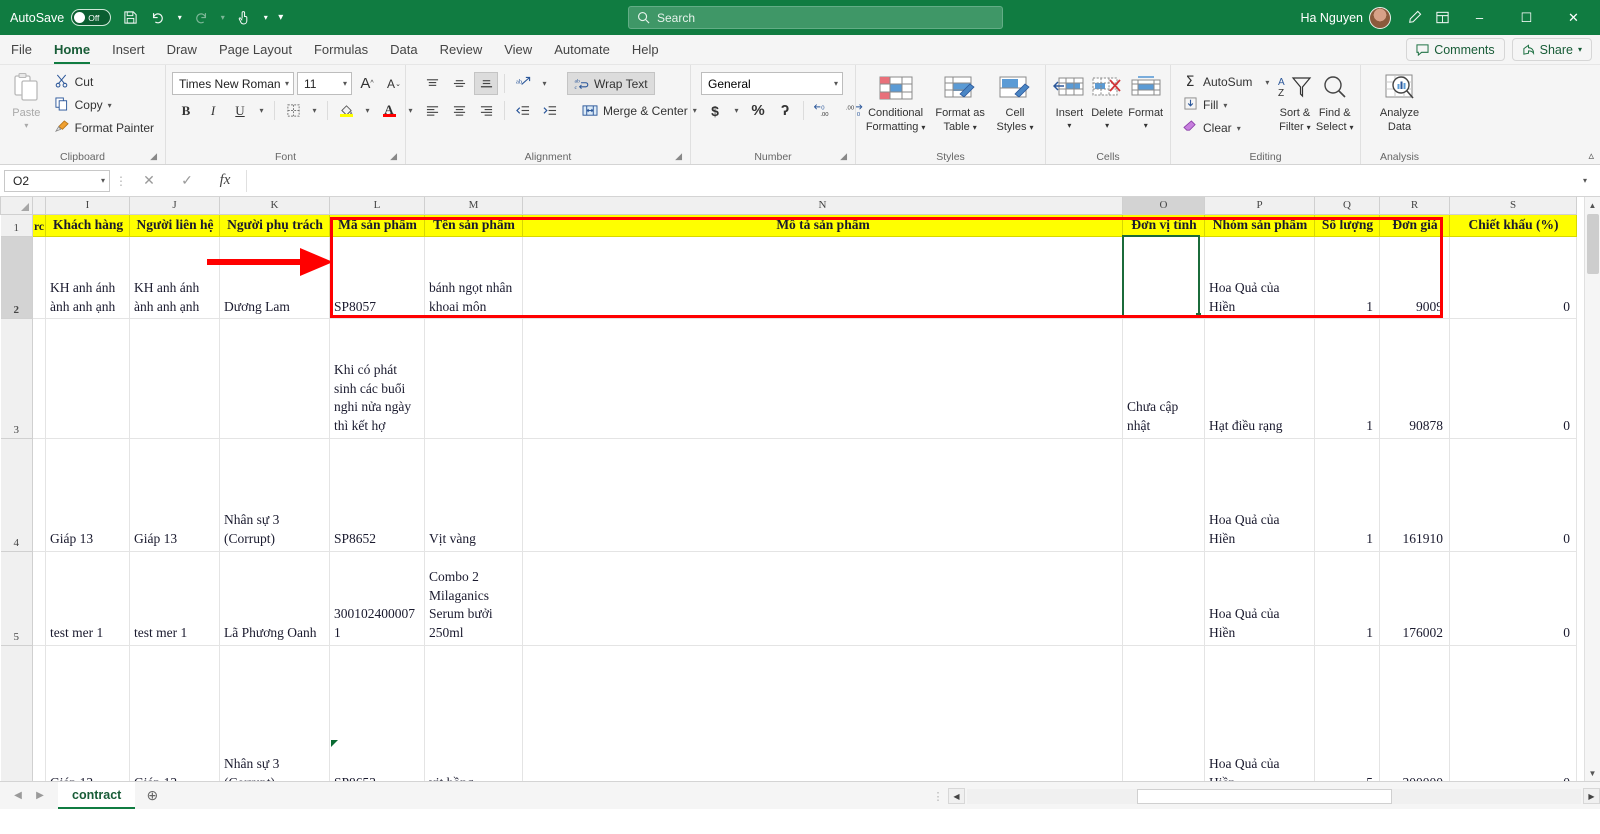  I want to click on insert-cells-button: Insert ▾, so click(1069, 99).